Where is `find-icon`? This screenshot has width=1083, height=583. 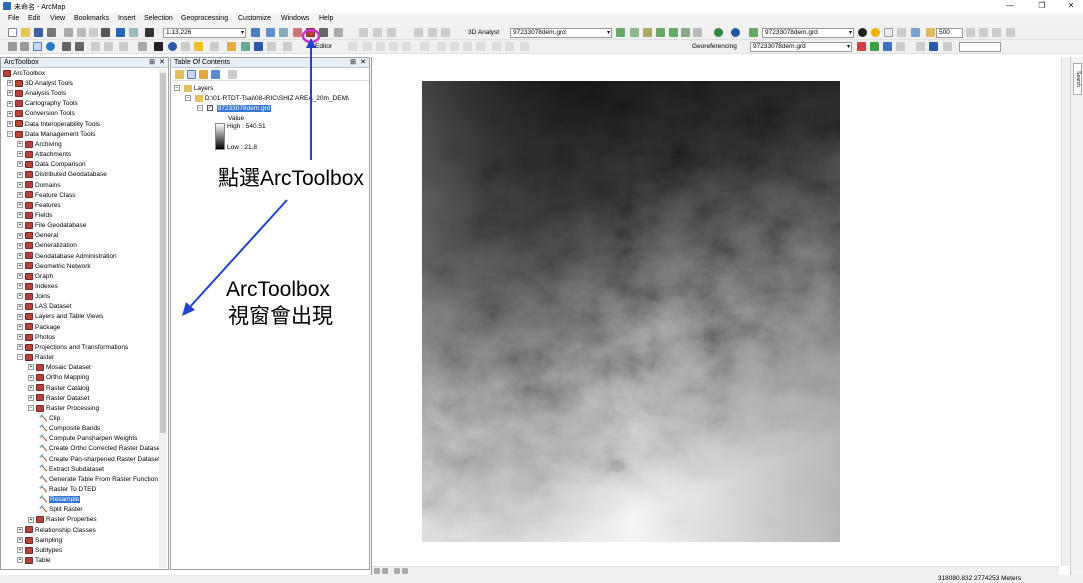
find-icon is located at coordinates (231, 46).